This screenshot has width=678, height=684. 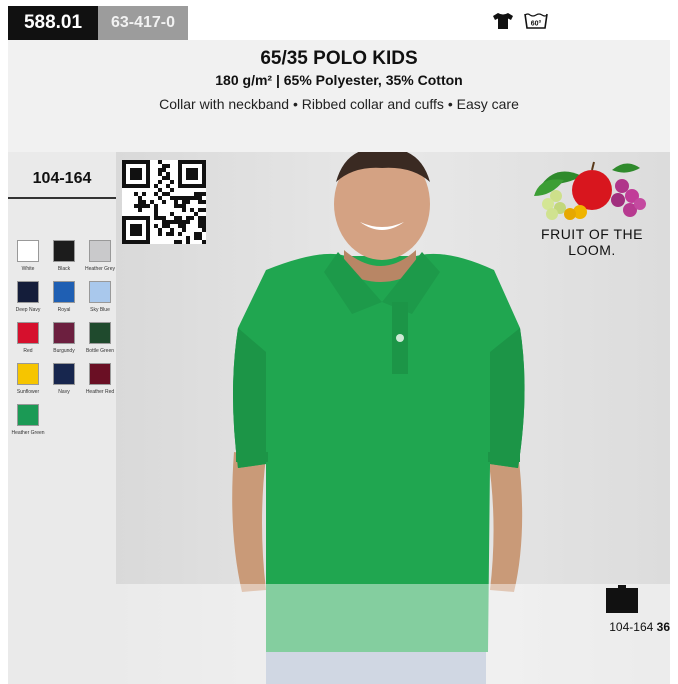 I want to click on color-swatch-name: White, so click(x=28, y=269).